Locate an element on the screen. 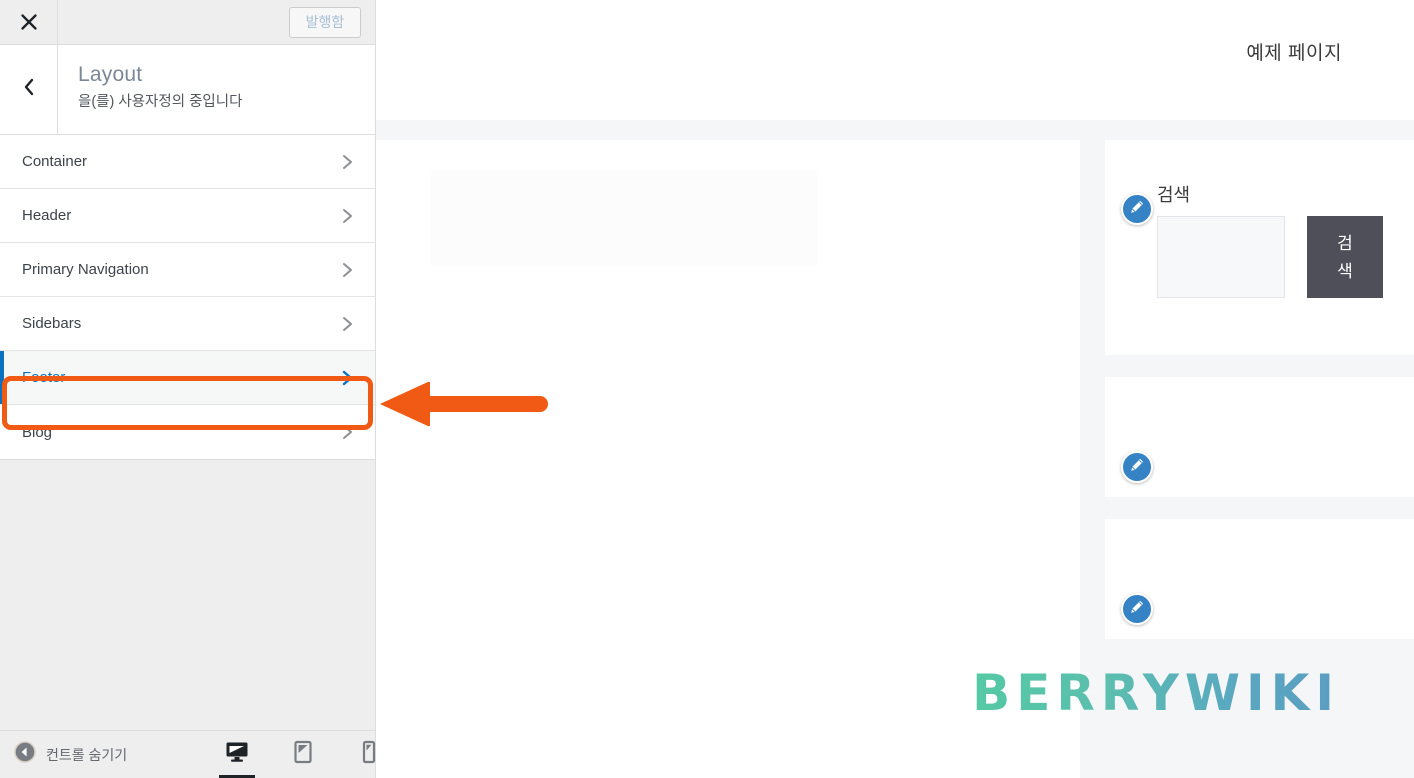 Image resolution: width=1414 pixels, height=778 pixels. edit-widget-3-button is located at coordinates (1137, 609).